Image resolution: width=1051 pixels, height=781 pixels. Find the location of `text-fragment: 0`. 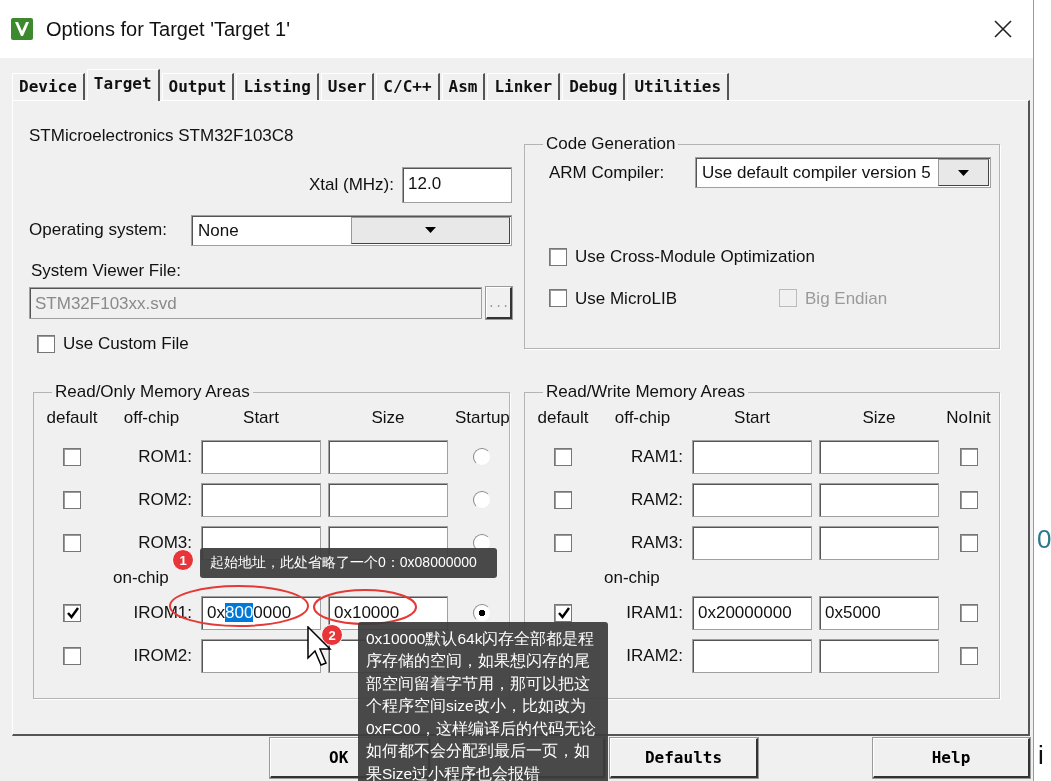

text-fragment: 0 is located at coordinates (1044, 539).